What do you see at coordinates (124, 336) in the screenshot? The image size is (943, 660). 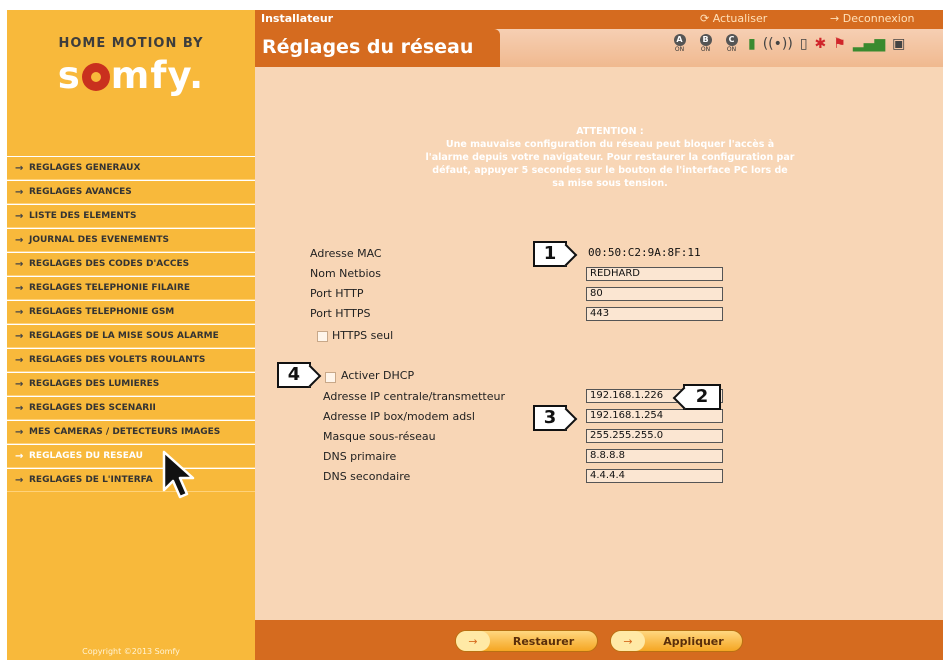 I see `sidebar-item-label: REGLAGES DE LA MISE SOUS ALARME` at bounding box center [124, 336].